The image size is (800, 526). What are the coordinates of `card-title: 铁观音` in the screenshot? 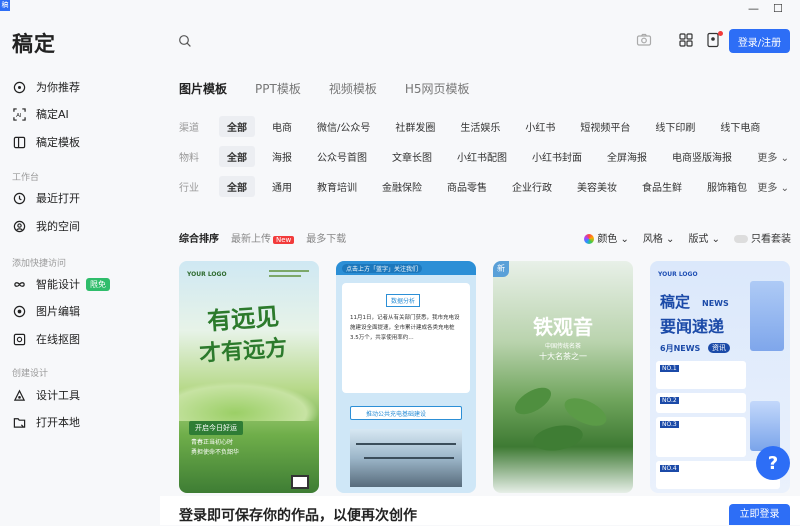 It's located at (563, 327).